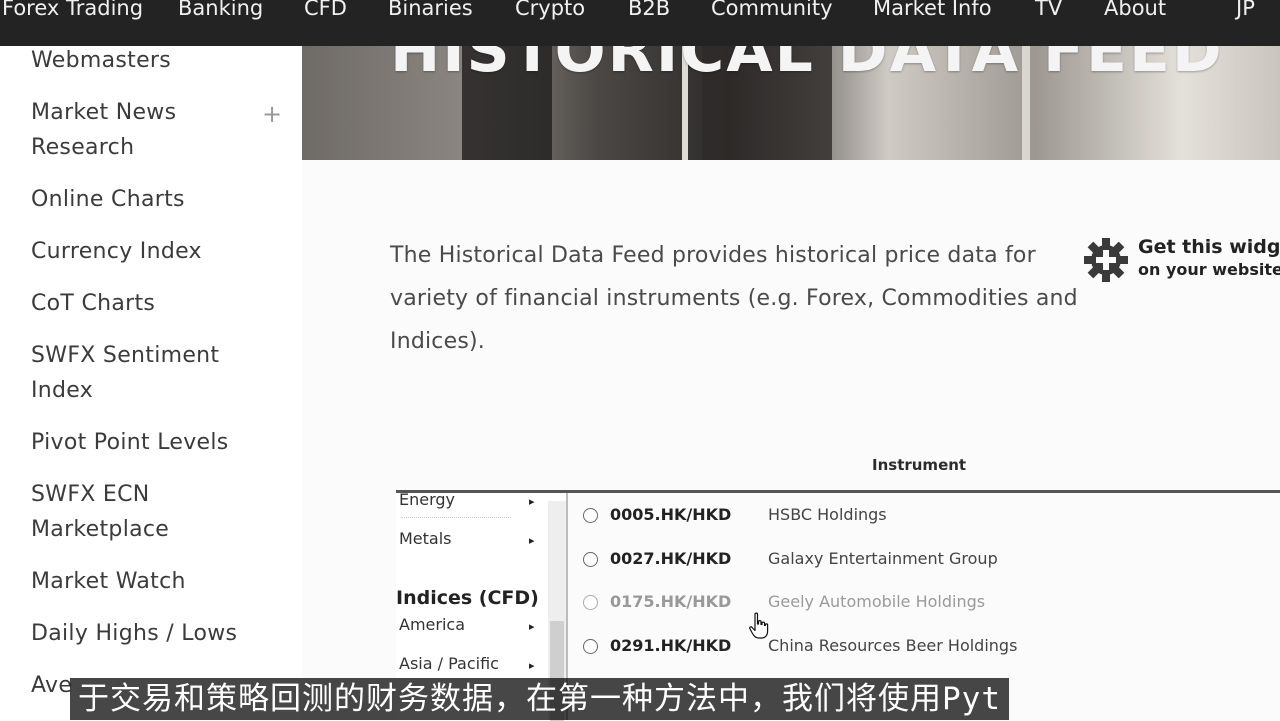 Image resolution: width=1280 pixels, height=721 pixels. I want to click on nav-cfd: CFD, so click(325, 10).